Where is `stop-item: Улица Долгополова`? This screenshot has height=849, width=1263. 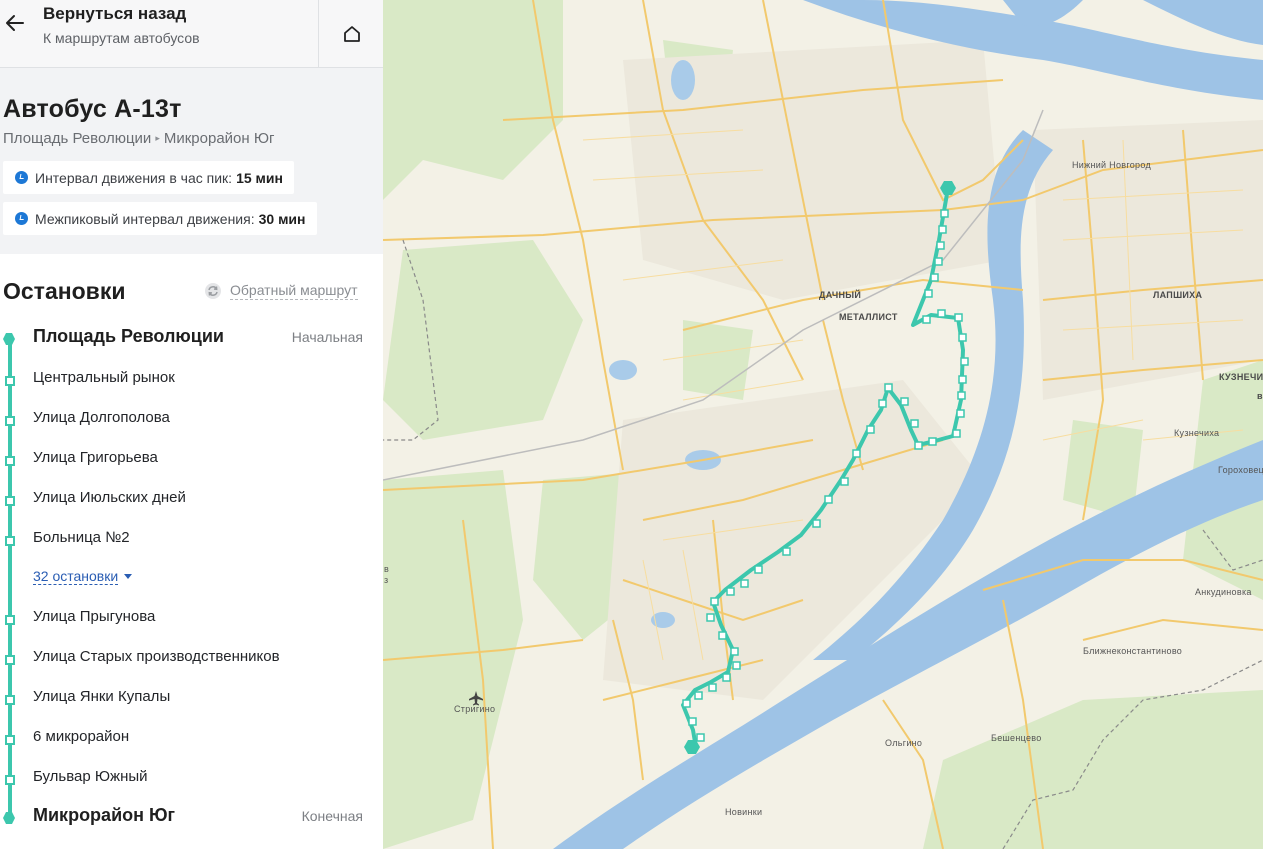
stop-item: Улица Долгополова is located at coordinates (191, 422).